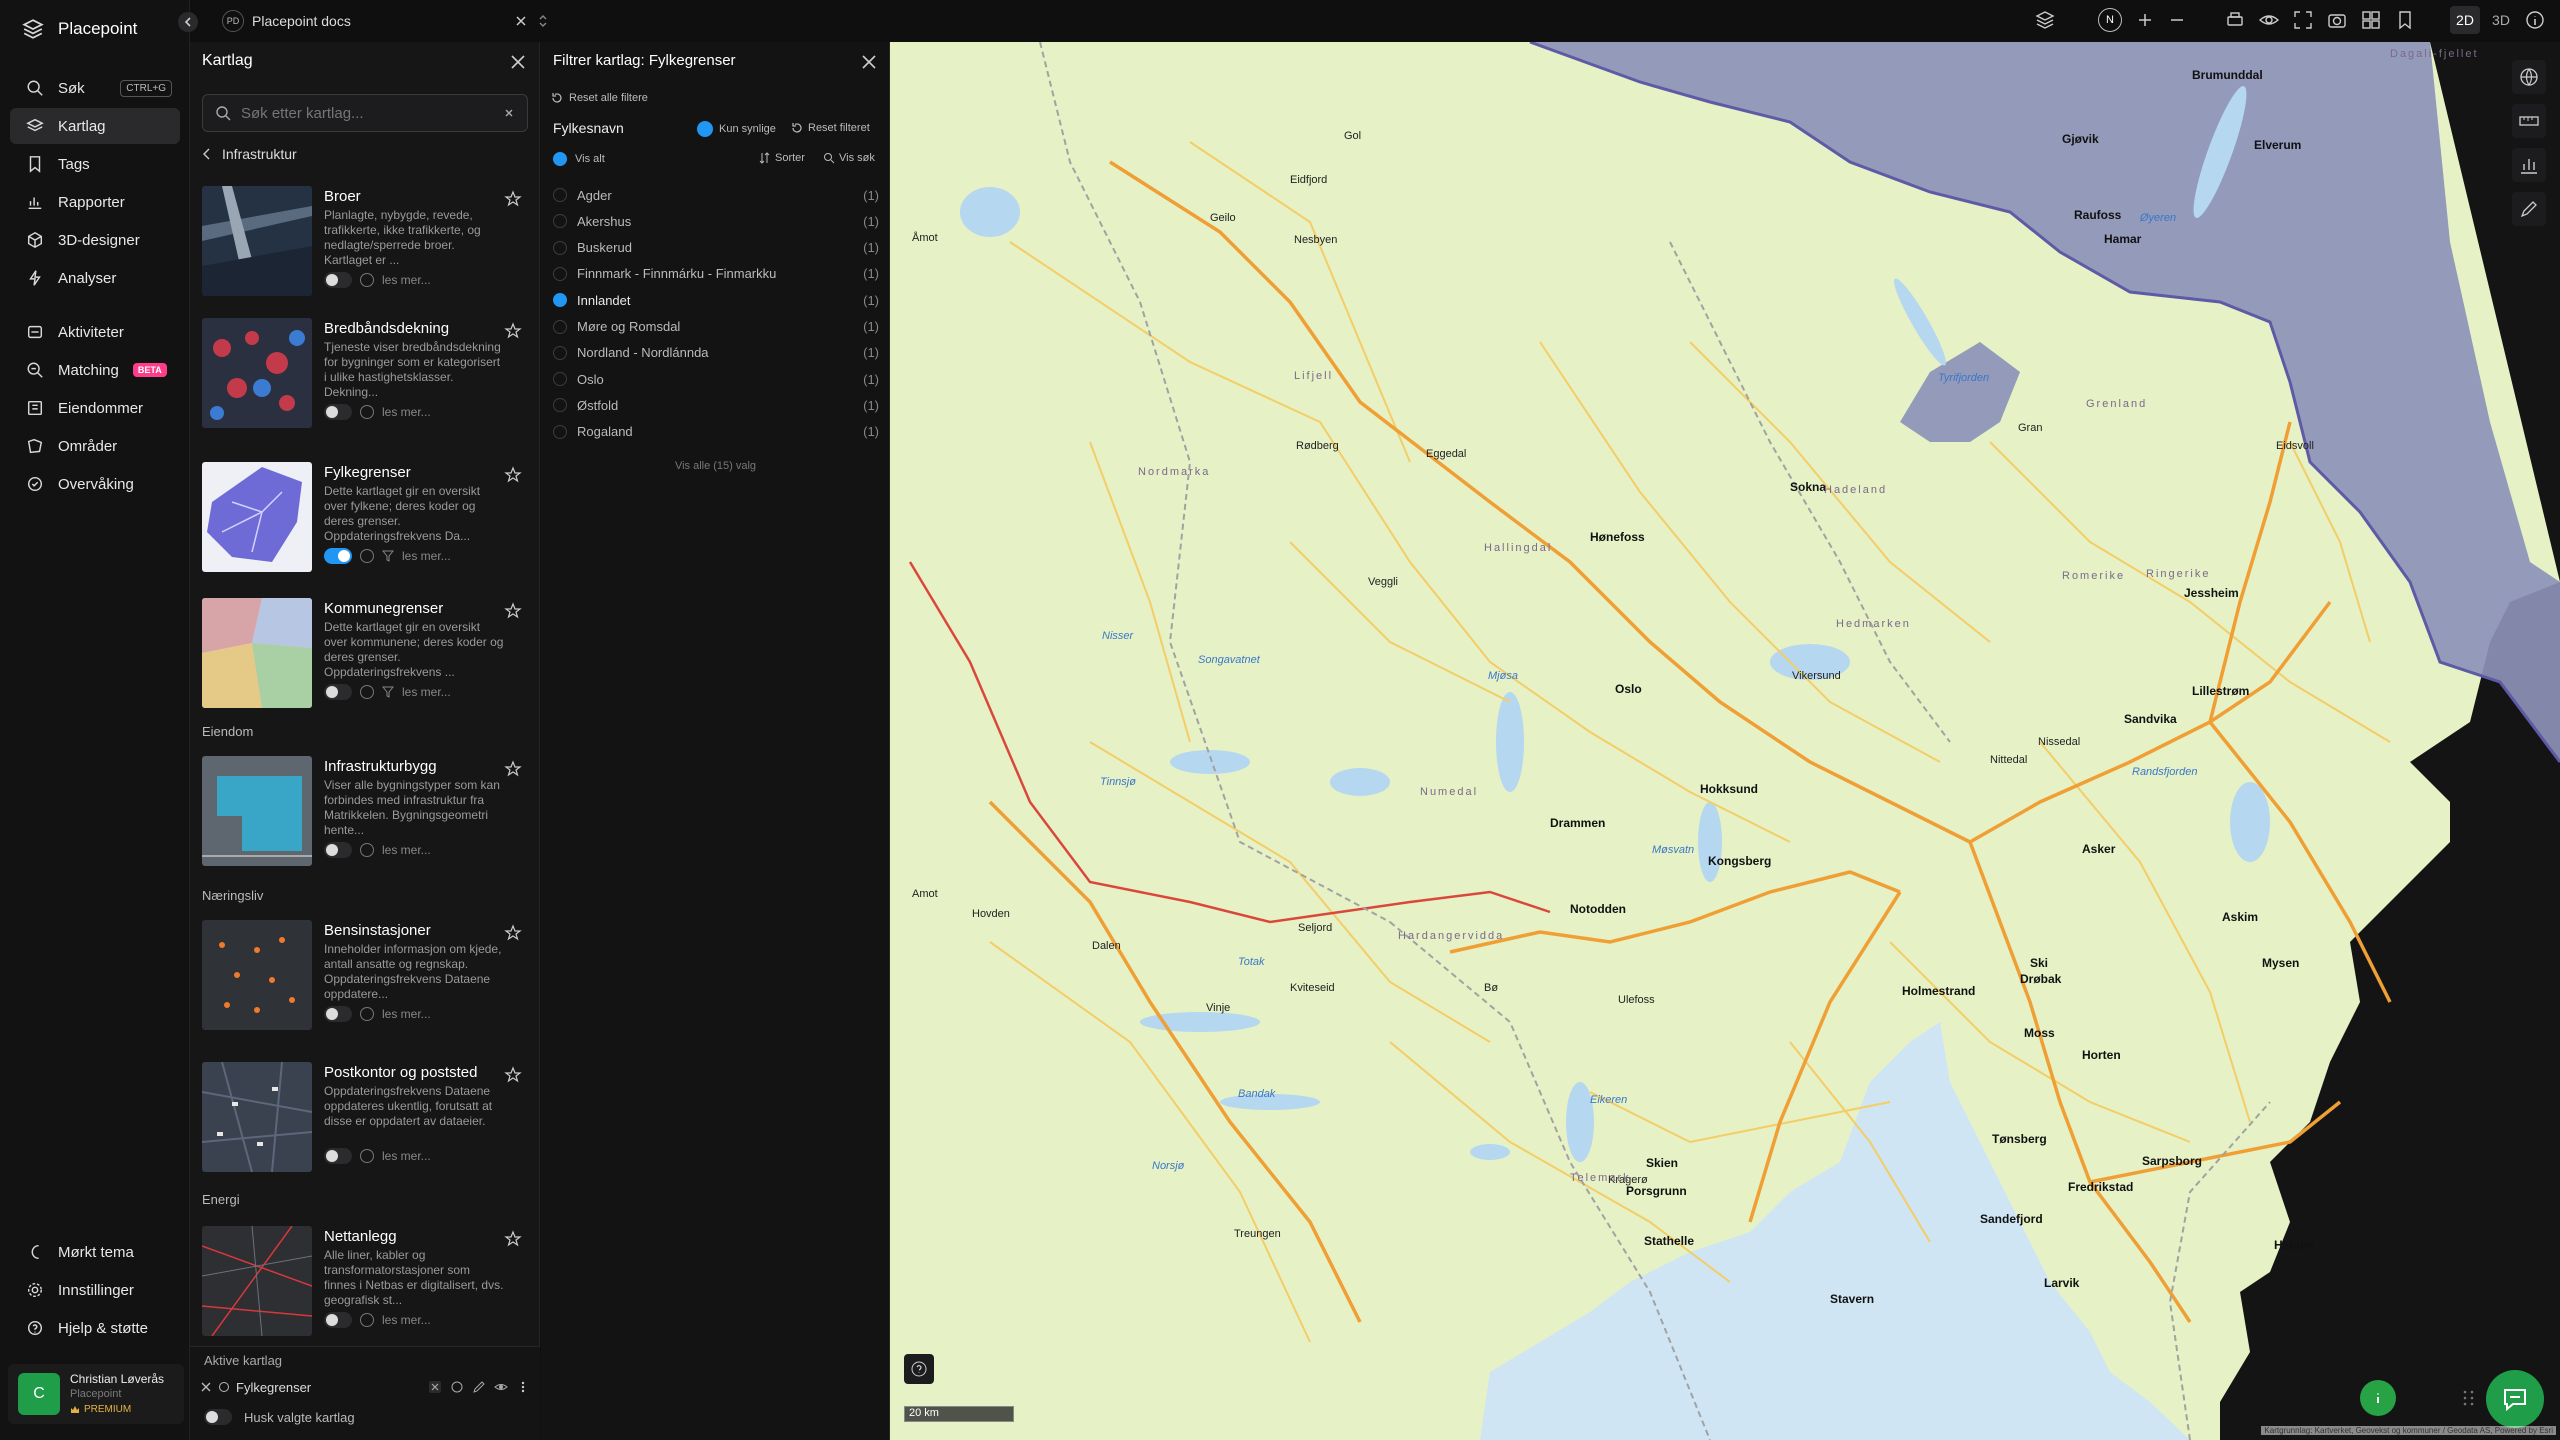 This screenshot has height=1440, width=2560. What do you see at coordinates (95, 1252) in the screenshot?
I see `nav-dark-theme: Mørkt tema` at bounding box center [95, 1252].